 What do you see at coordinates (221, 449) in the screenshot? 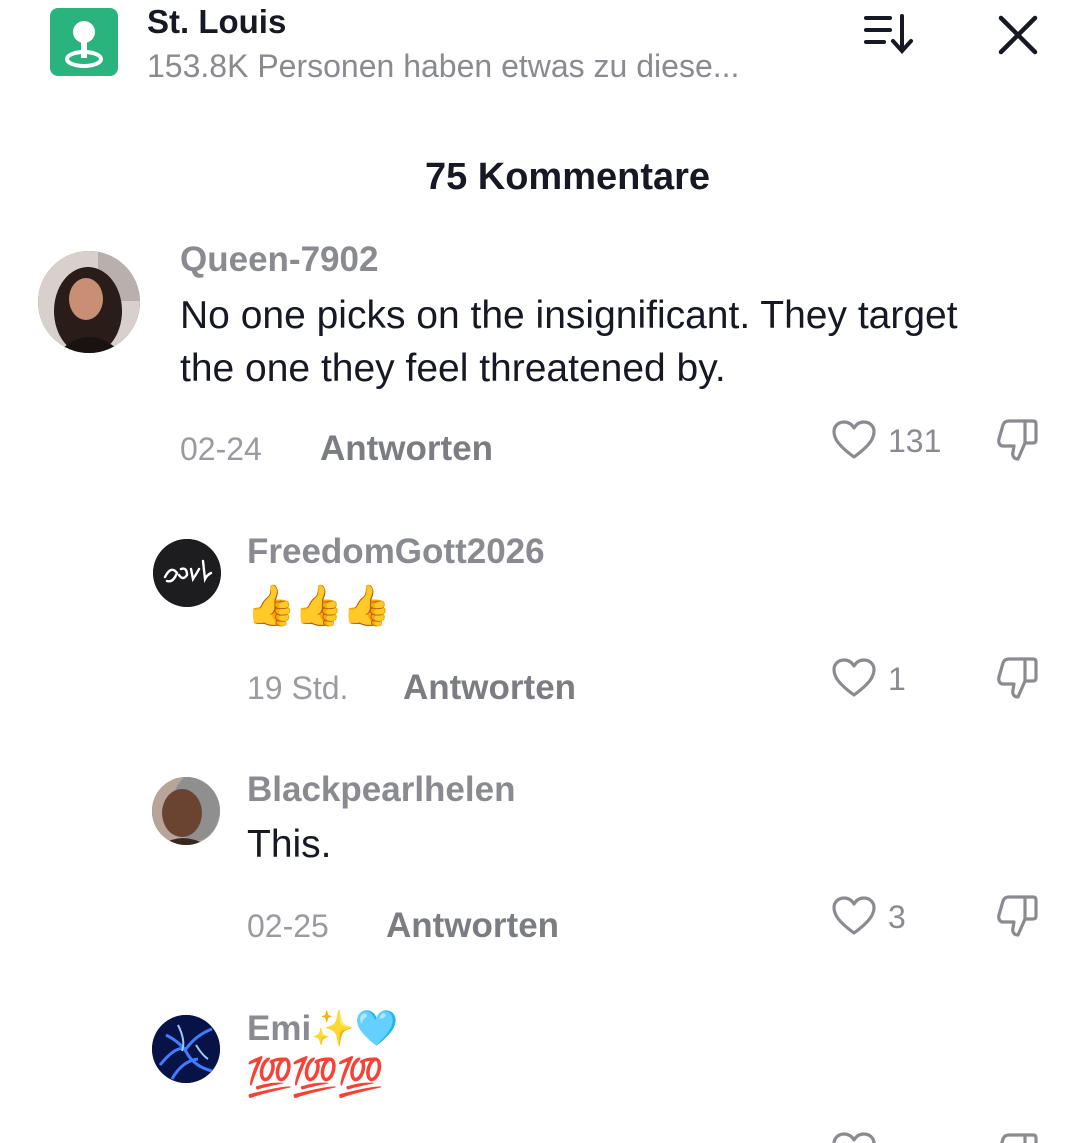
I see `comment-date: 02-24` at bounding box center [221, 449].